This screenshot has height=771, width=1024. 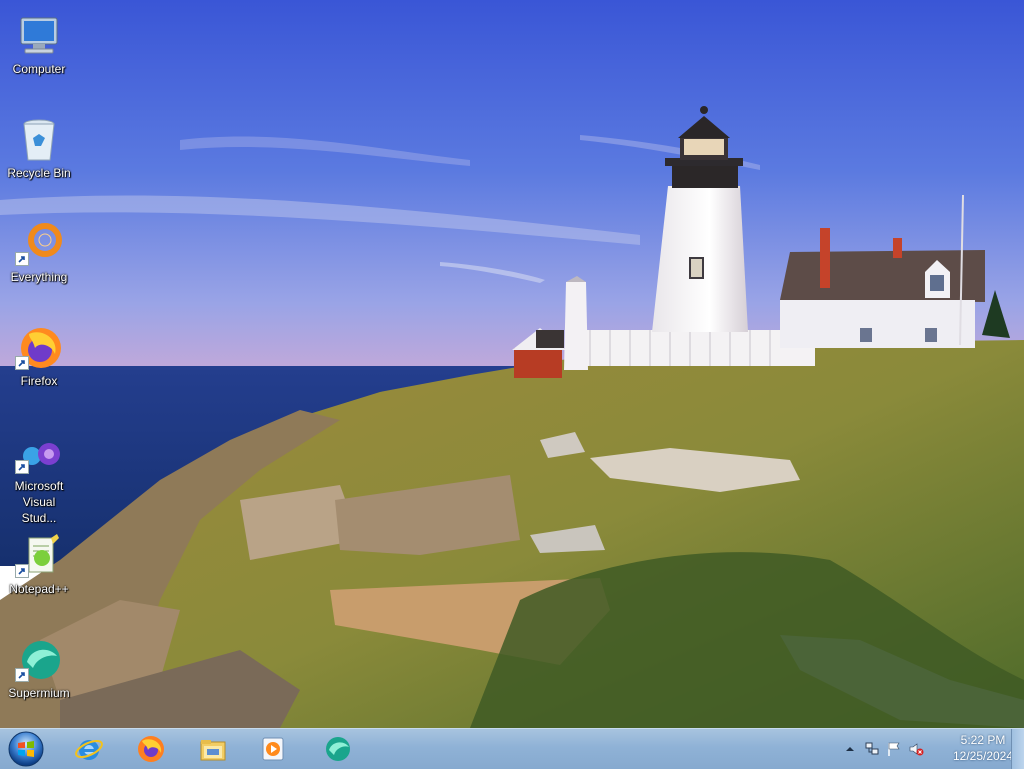 What do you see at coordinates (983, 756) in the screenshot?
I see `clock-date: 12/25/2024` at bounding box center [983, 756].